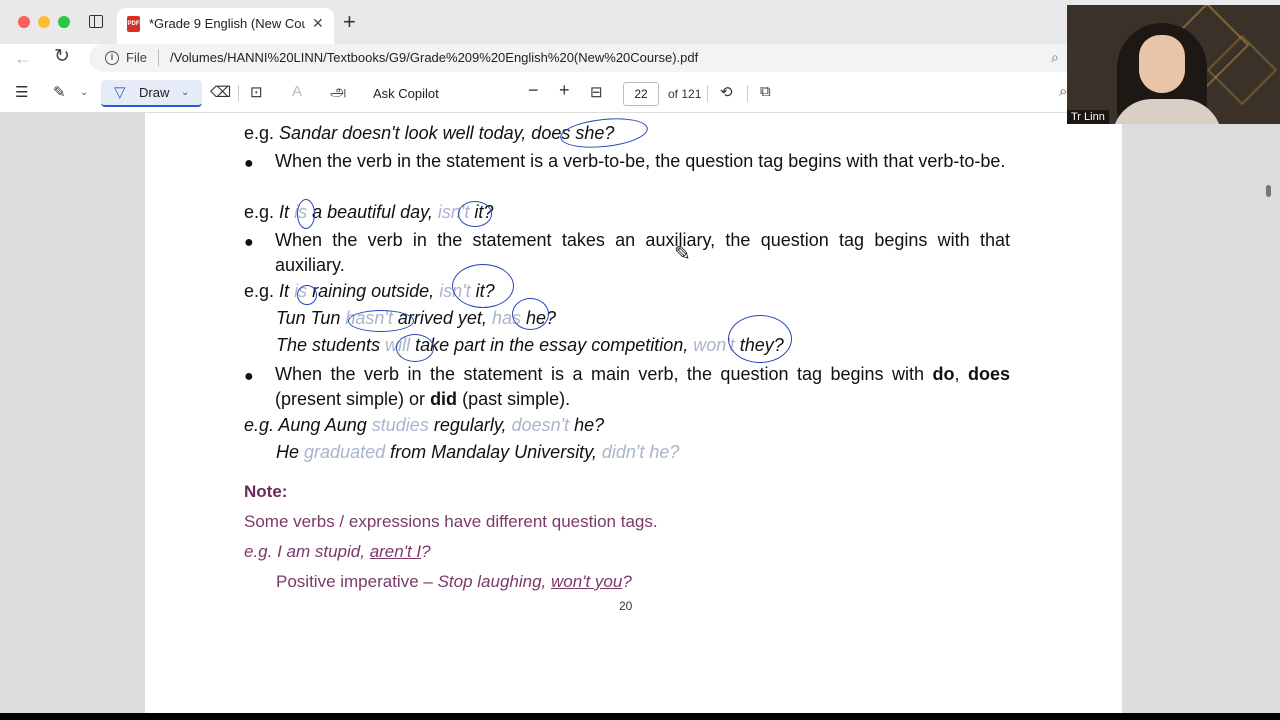 The height and width of the screenshot is (720, 1280). I want to click on rule-text: (past simple)., so click(516, 399).